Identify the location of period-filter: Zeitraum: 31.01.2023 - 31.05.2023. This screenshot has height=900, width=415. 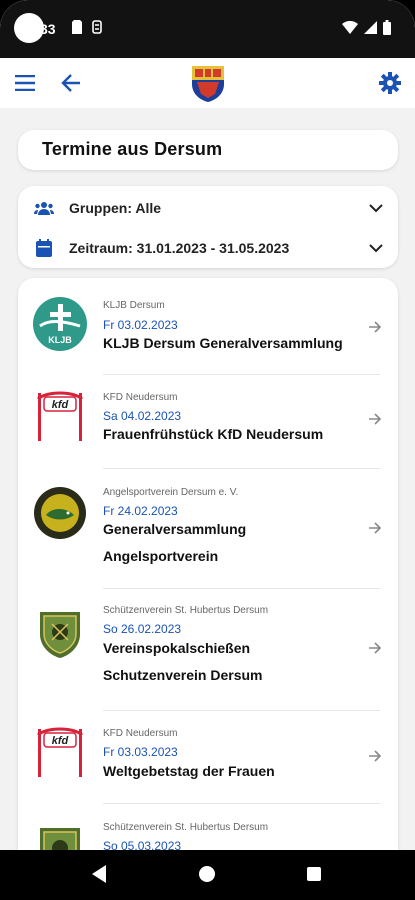
(208, 248).